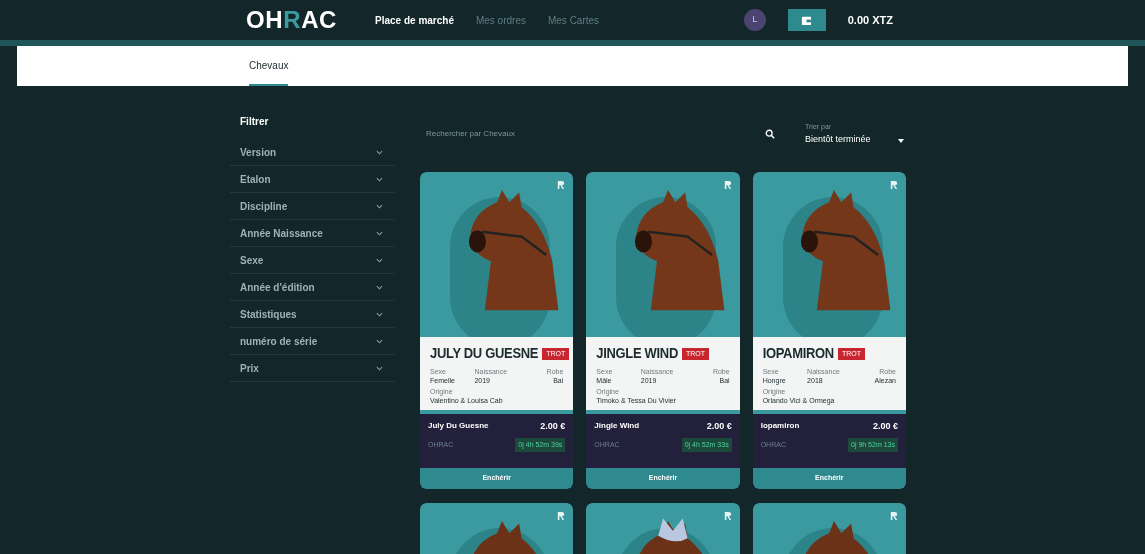  Describe the element at coordinates (754, 20) in the screenshot. I see `avatar: L` at that location.